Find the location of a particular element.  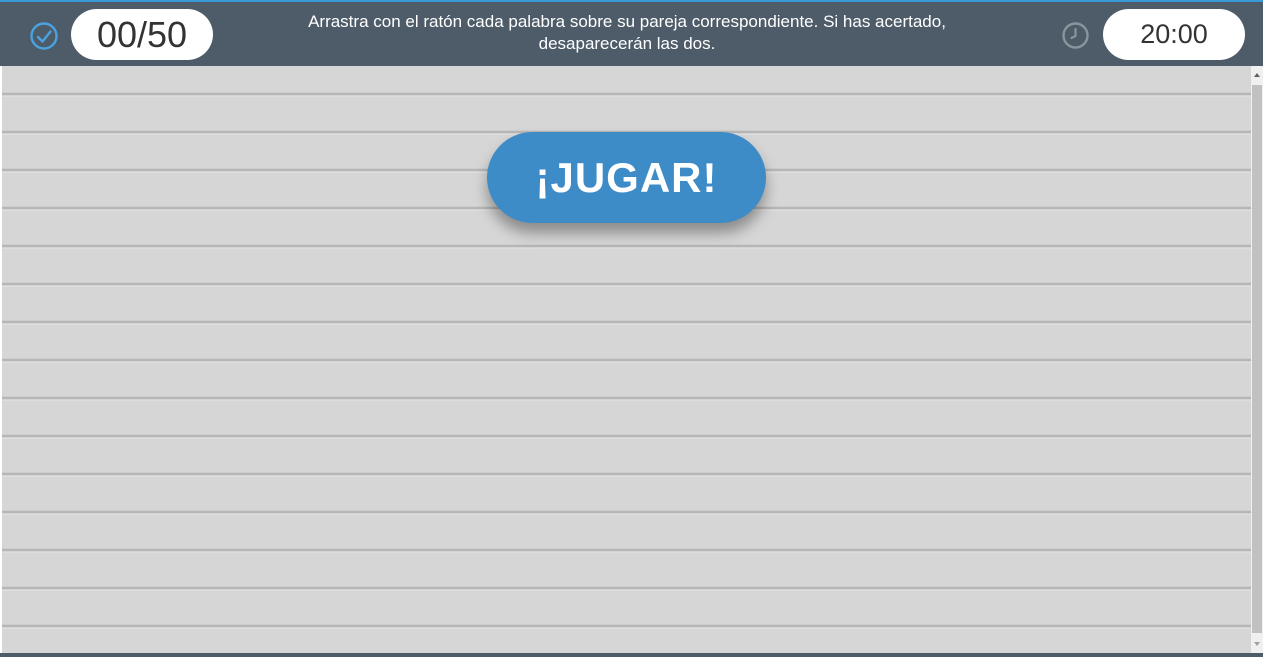

vertical-scrollbar is located at coordinates (1257, 359).